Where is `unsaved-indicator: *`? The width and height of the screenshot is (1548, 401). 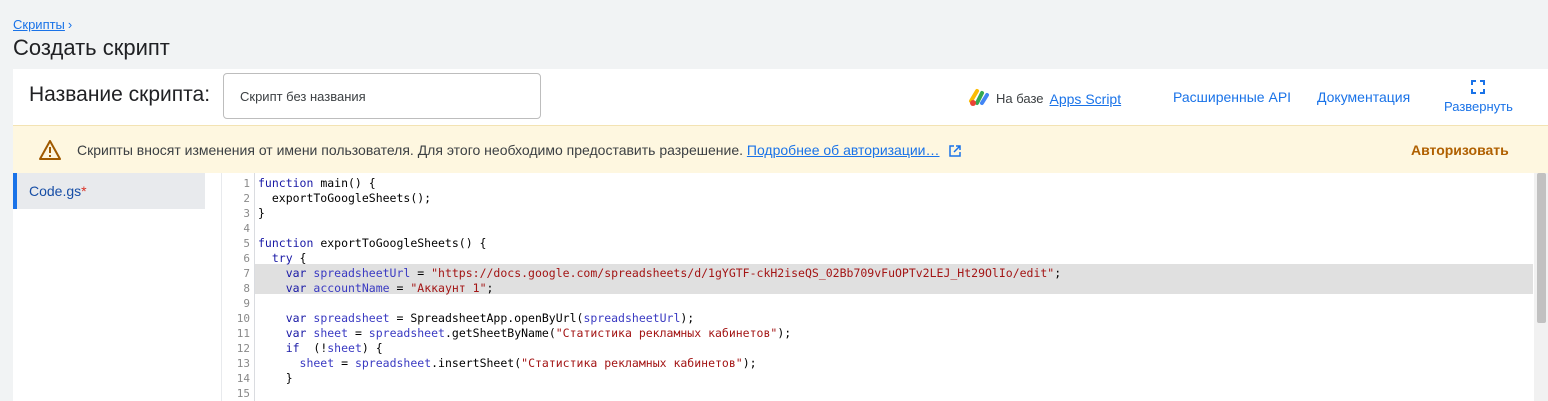
unsaved-indicator: * is located at coordinates (84, 191).